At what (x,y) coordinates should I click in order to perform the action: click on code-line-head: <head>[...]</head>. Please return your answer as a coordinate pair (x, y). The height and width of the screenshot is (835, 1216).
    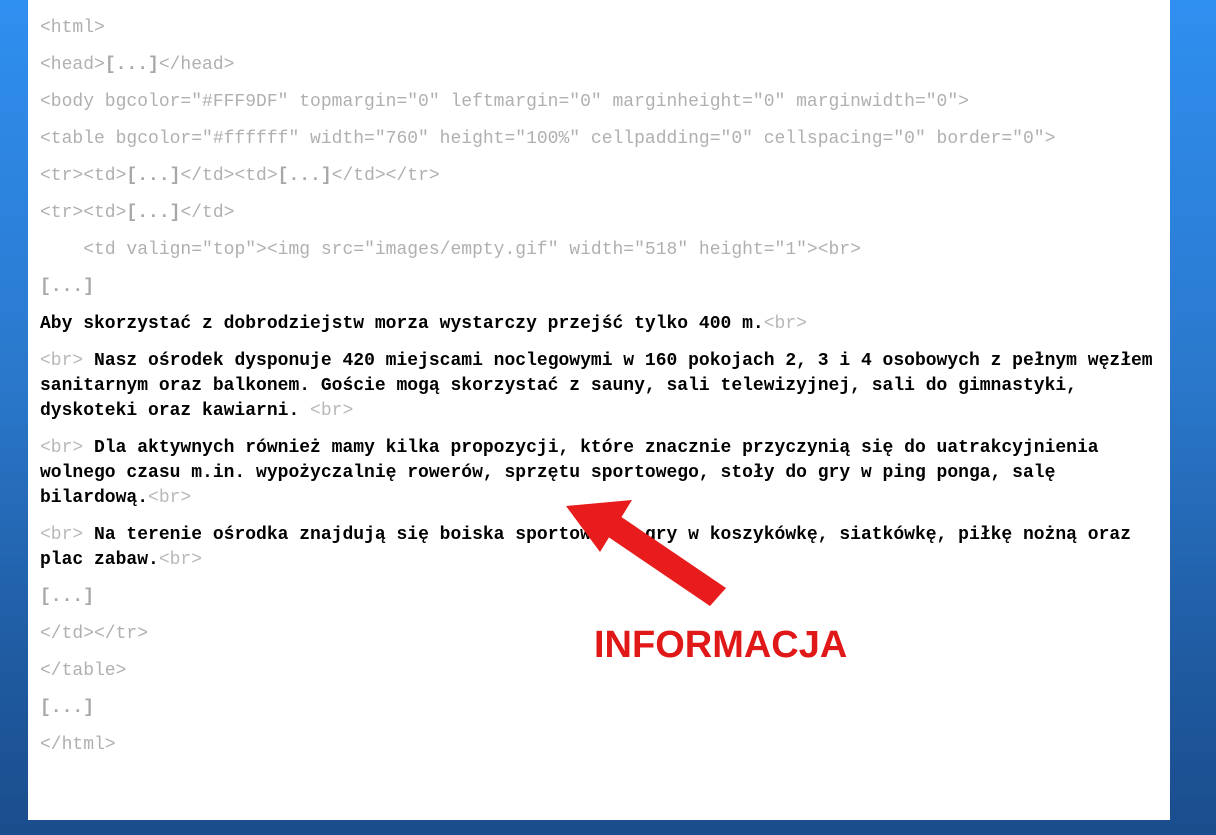
    Looking at the image, I should click on (137, 65).